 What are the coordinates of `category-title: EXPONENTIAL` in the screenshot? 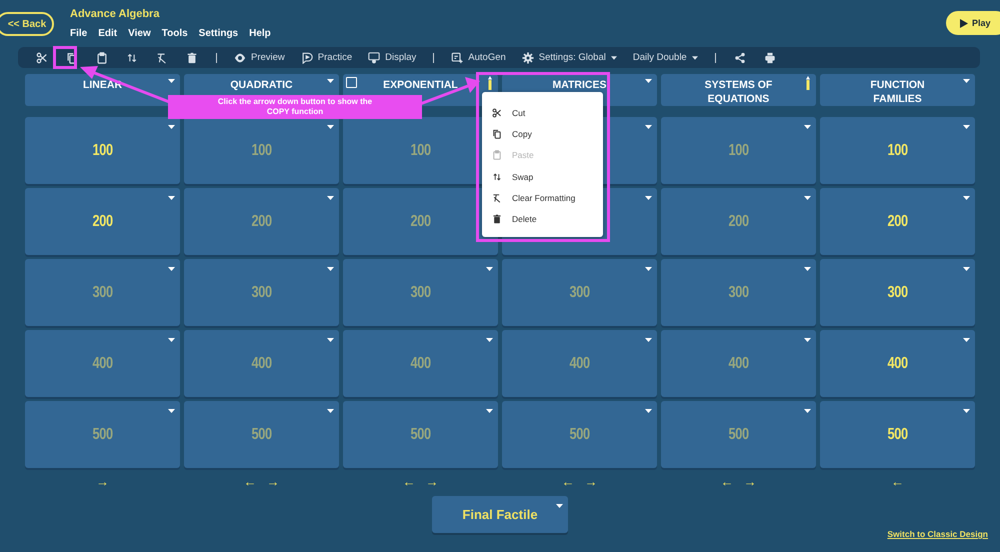 It's located at (420, 85).